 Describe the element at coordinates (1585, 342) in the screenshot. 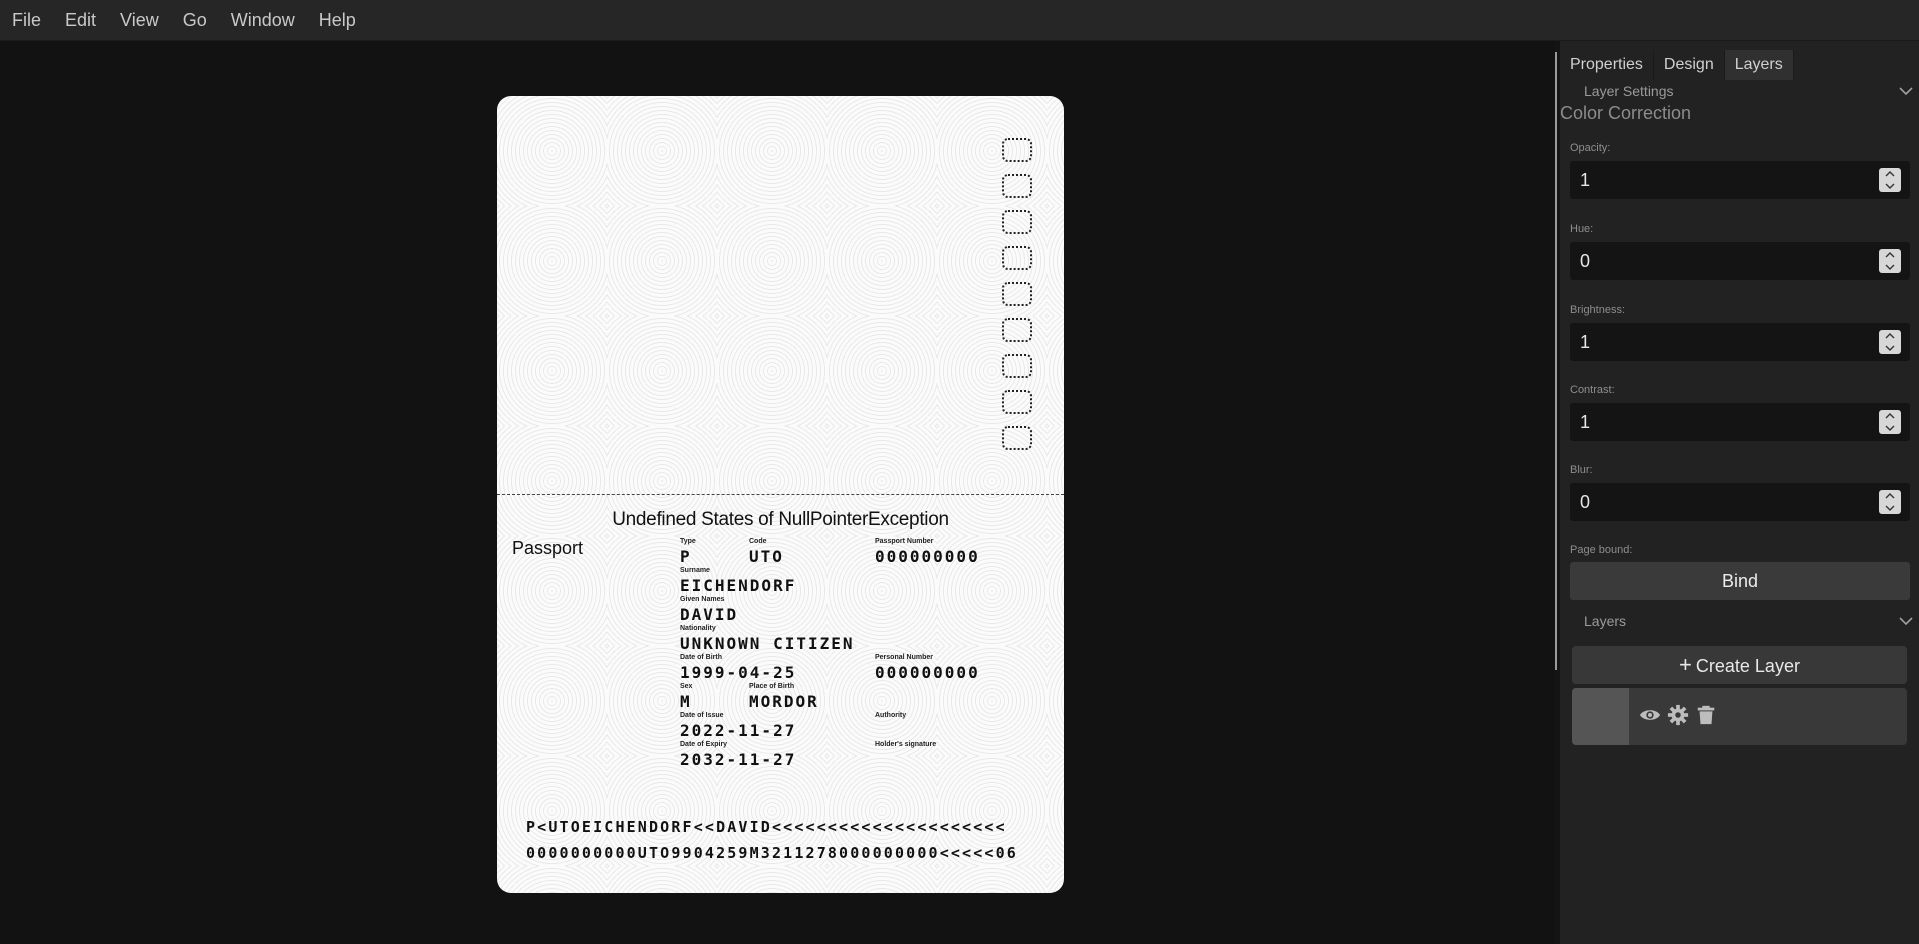

I see `brightness-value: 1` at that location.